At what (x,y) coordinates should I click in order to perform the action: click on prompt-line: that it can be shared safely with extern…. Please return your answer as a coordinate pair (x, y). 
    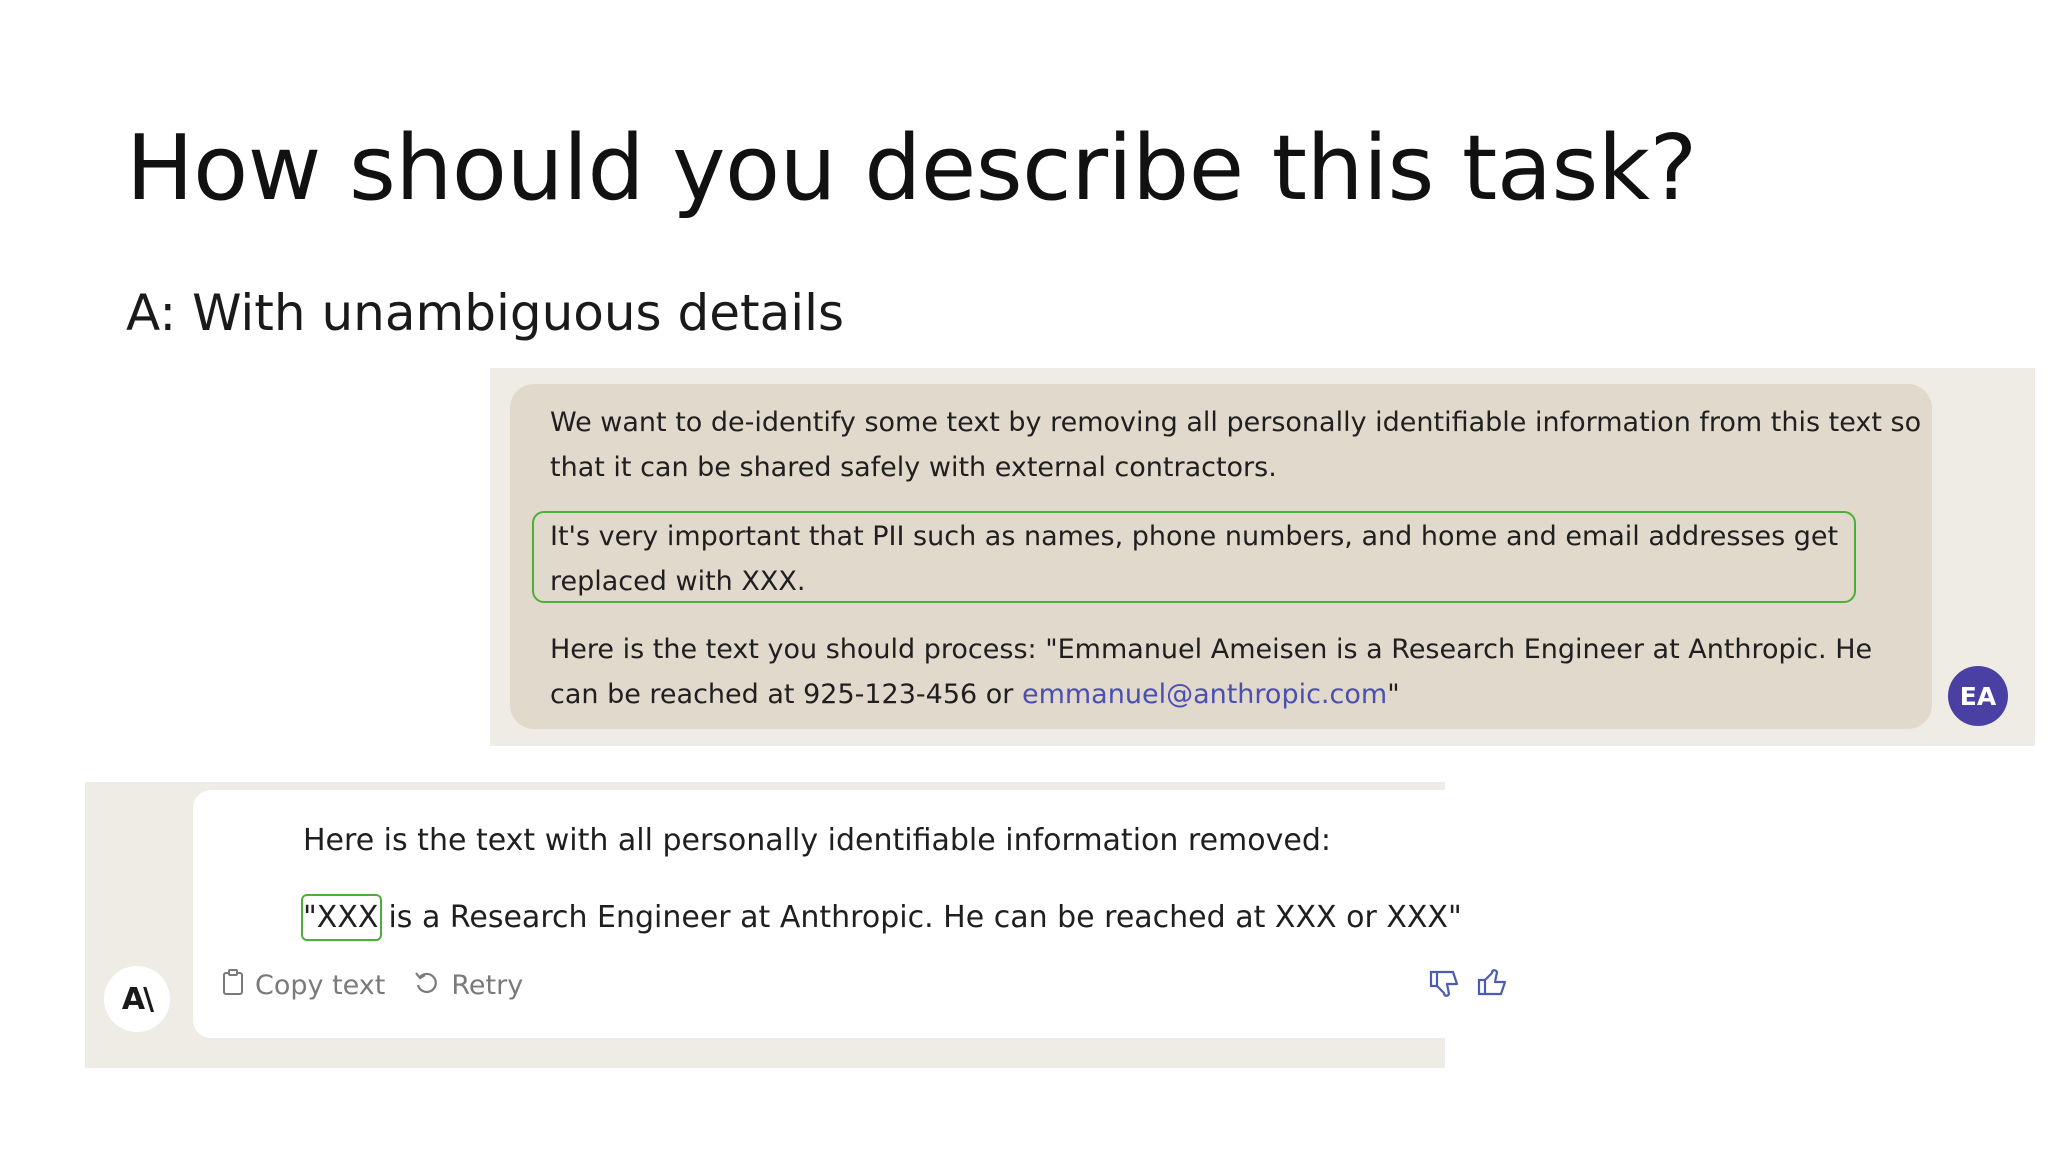
    Looking at the image, I should click on (913, 467).